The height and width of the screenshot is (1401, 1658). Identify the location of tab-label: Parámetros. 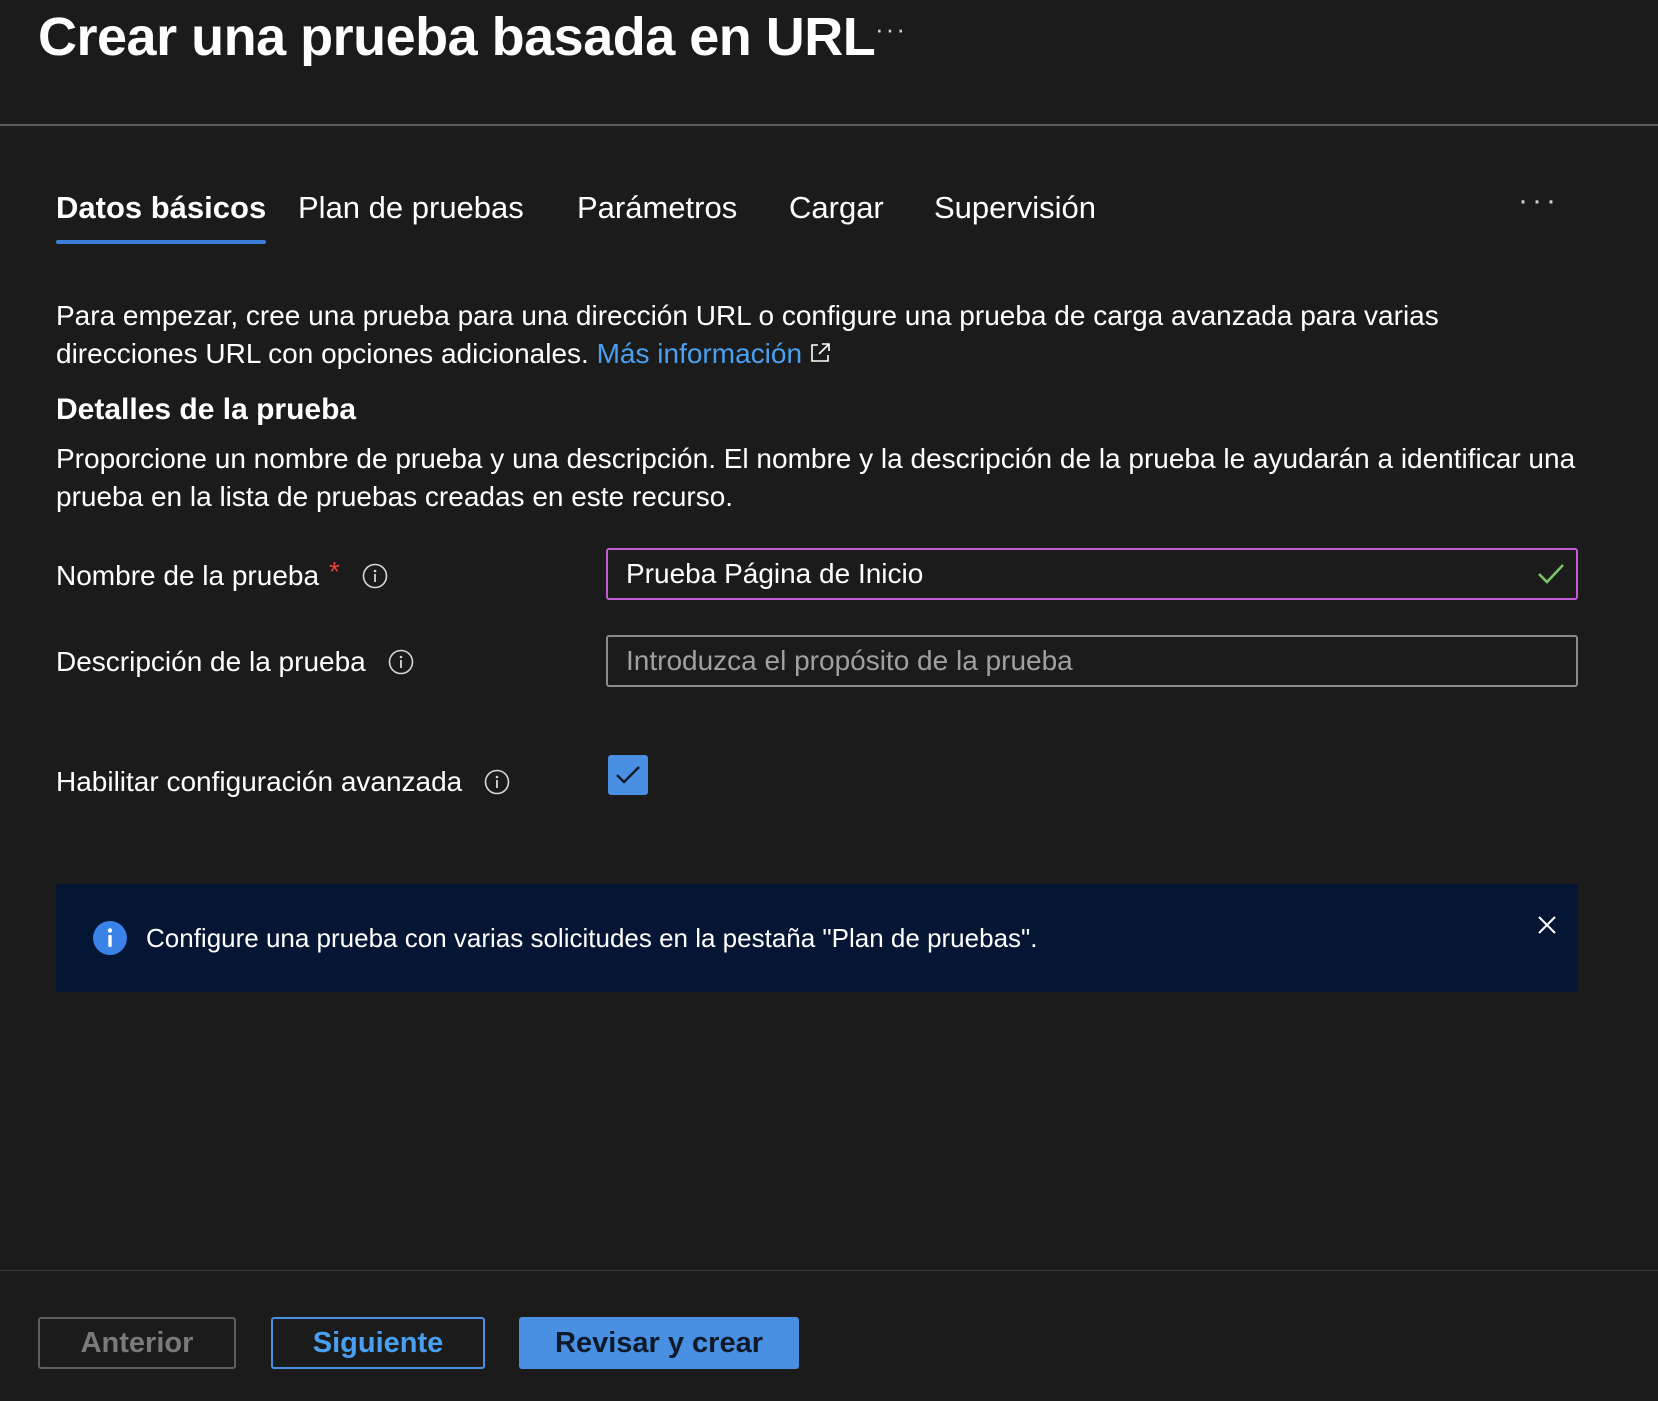
(657, 207).